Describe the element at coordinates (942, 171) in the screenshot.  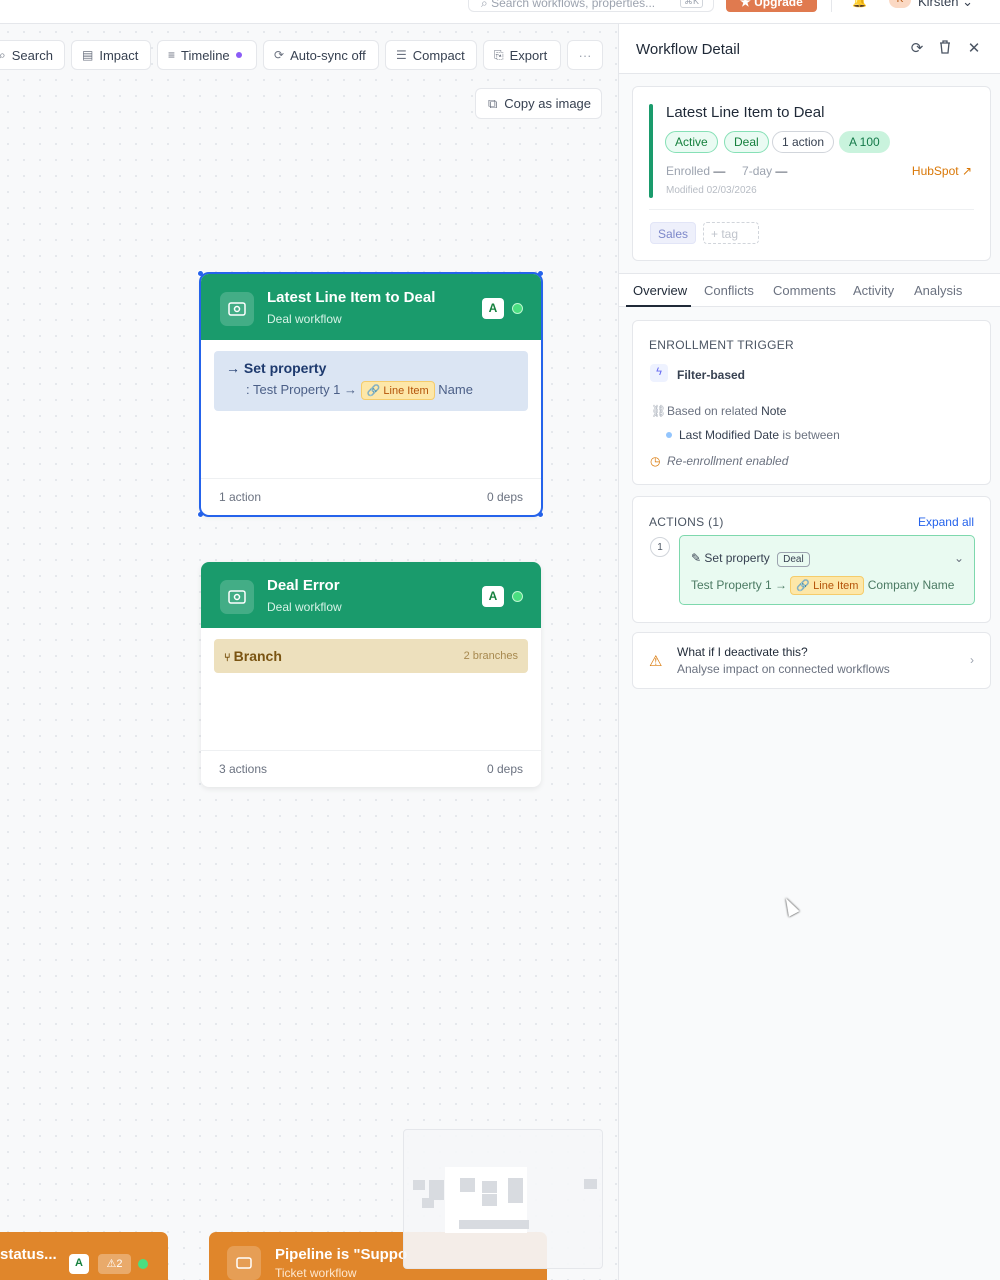
I see `hubspot-link: HubSpot ↗` at that location.